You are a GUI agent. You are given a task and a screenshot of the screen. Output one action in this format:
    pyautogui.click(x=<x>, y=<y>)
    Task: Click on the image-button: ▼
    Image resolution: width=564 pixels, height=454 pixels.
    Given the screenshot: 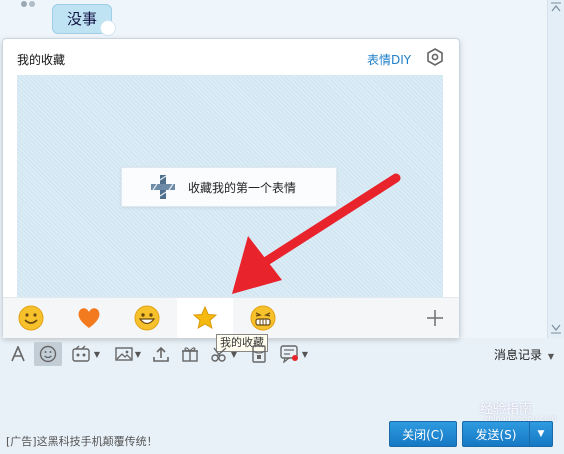 What is the action you would take?
    pyautogui.click(x=128, y=354)
    